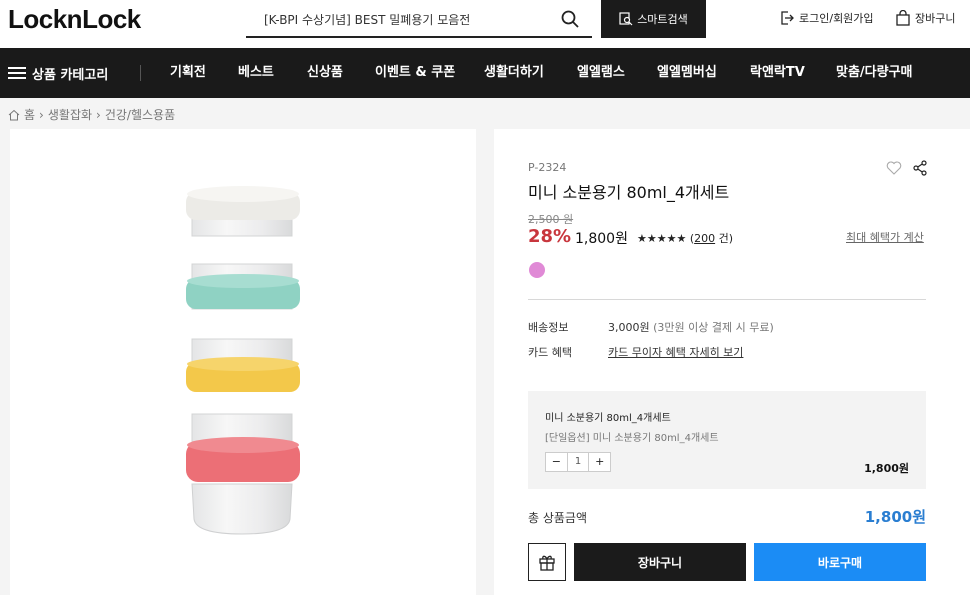 The height and width of the screenshot is (595, 970). I want to click on gift-button, so click(547, 562).